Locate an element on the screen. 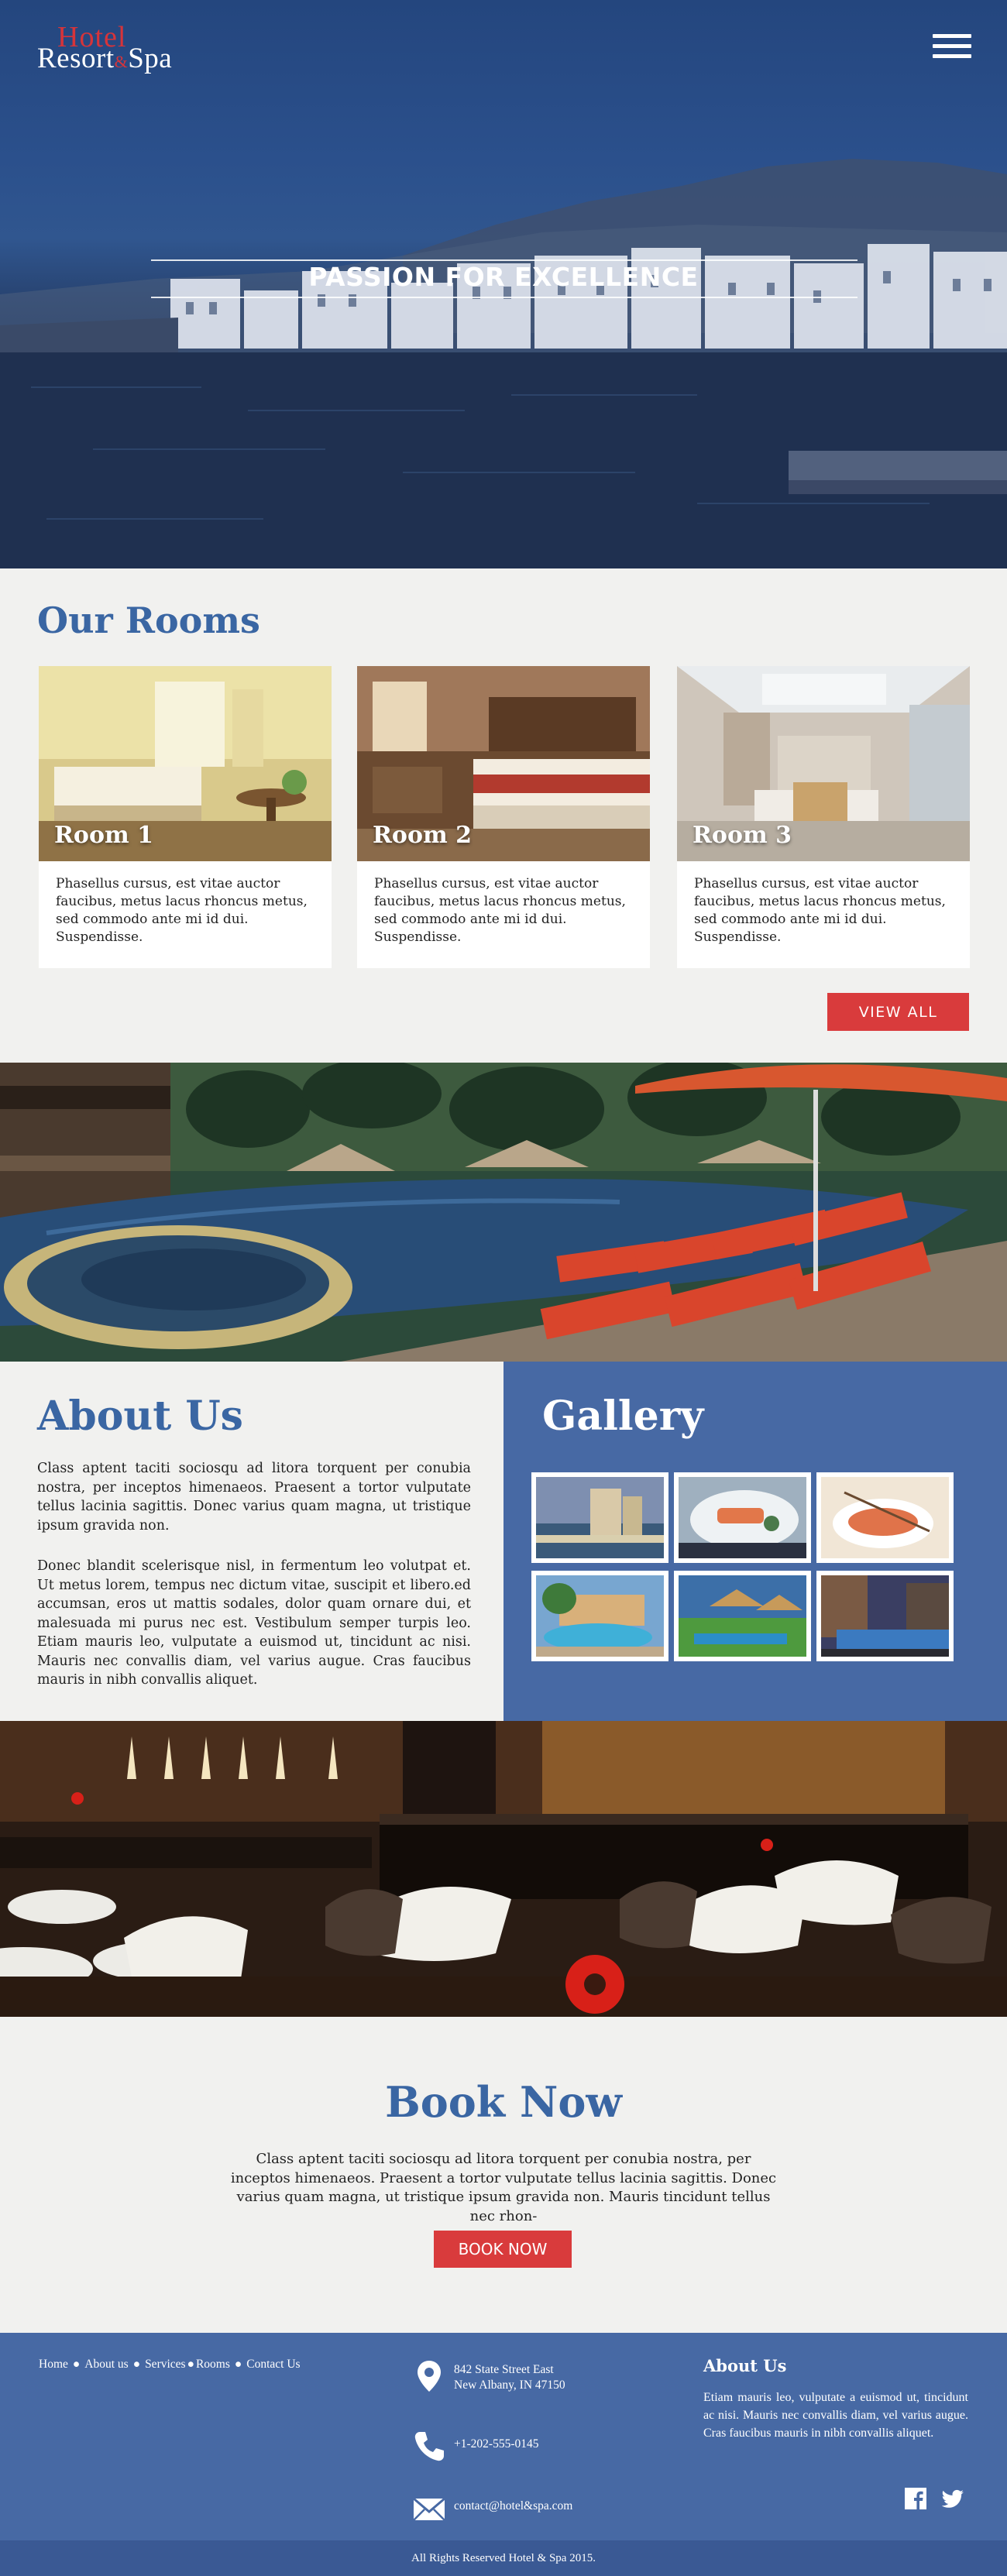 The width and height of the screenshot is (1007, 2576). email-address: contact@hotel&spa.com is located at coordinates (513, 2502).